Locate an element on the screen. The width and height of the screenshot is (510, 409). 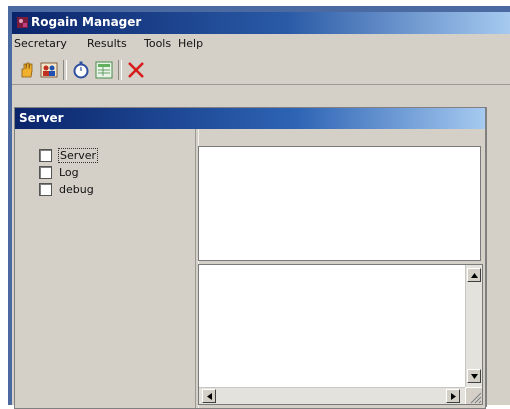
arrow-up-icon is located at coordinates (474, 275).